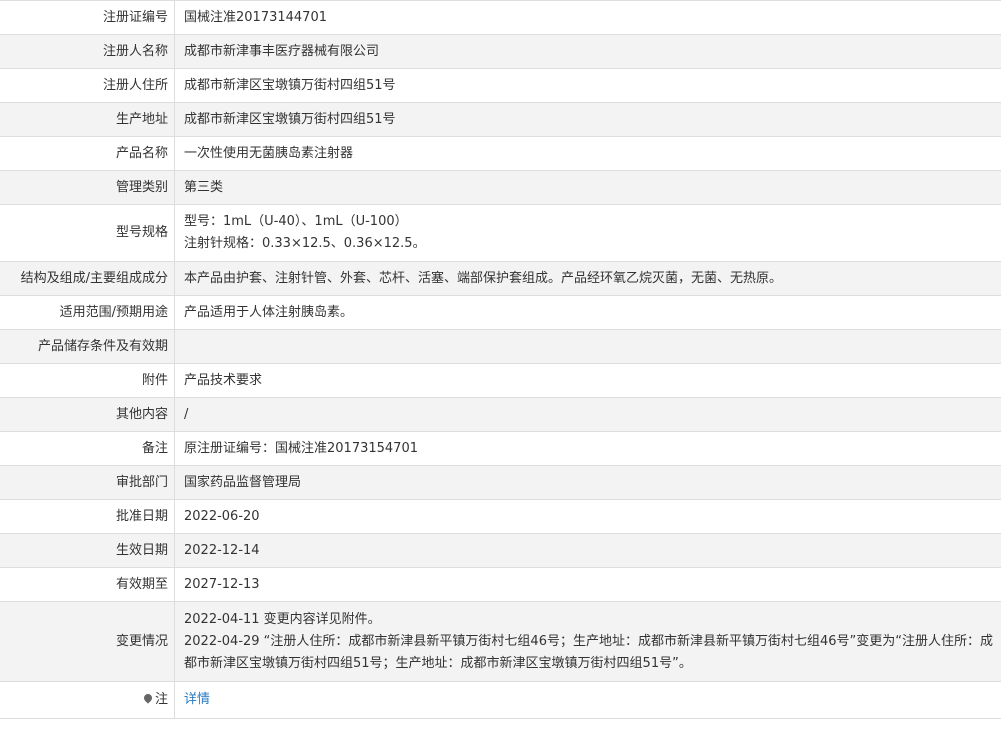 This screenshot has width=1001, height=730. What do you see at coordinates (282, 619) in the screenshot?
I see `change-entry: 2022-04-11 变更内容详见附件。` at bounding box center [282, 619].